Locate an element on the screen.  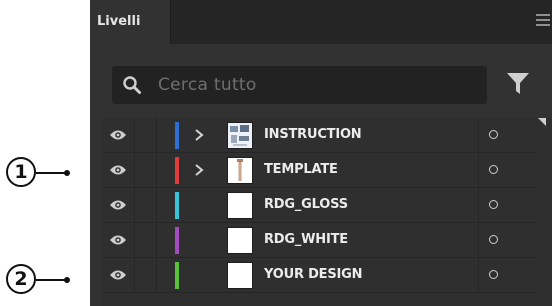
layer-row: RDG_WHITE is located at coordinates (320, 240).